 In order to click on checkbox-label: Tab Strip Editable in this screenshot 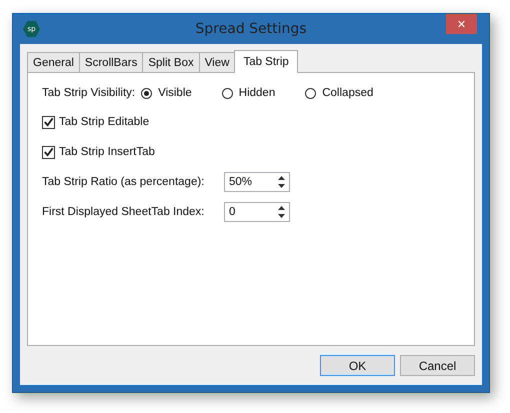, I will do `click(104, 122)`.